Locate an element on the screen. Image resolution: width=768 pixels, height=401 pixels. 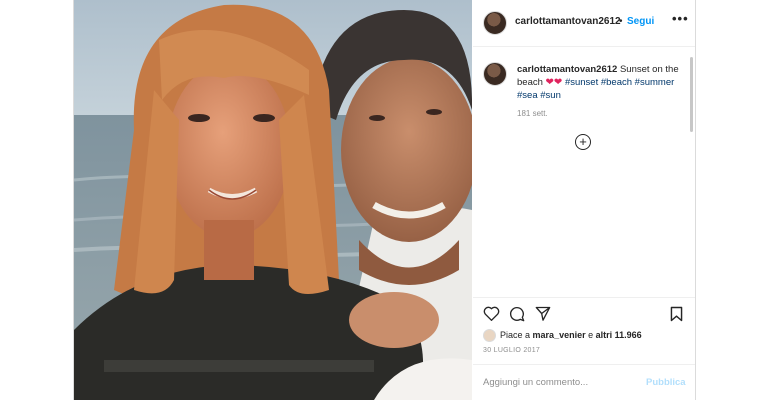
publish-button: Pubblica is located at coordinates (666, 382).